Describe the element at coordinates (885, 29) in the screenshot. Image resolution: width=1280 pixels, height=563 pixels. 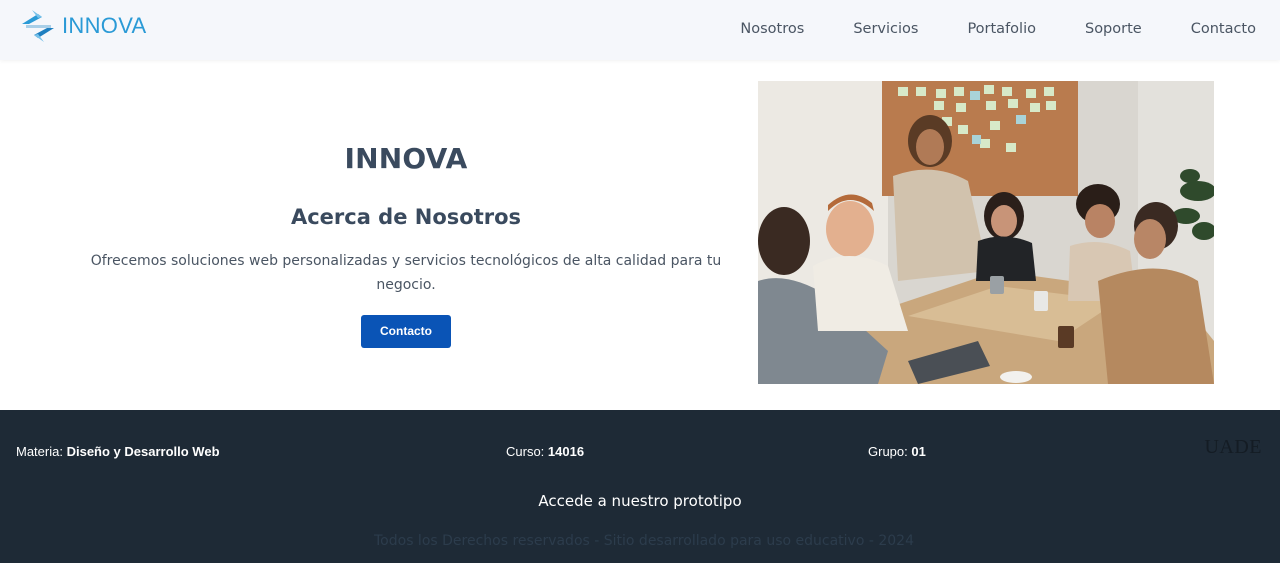
I see `nav-servicios: Servicios` at that location.